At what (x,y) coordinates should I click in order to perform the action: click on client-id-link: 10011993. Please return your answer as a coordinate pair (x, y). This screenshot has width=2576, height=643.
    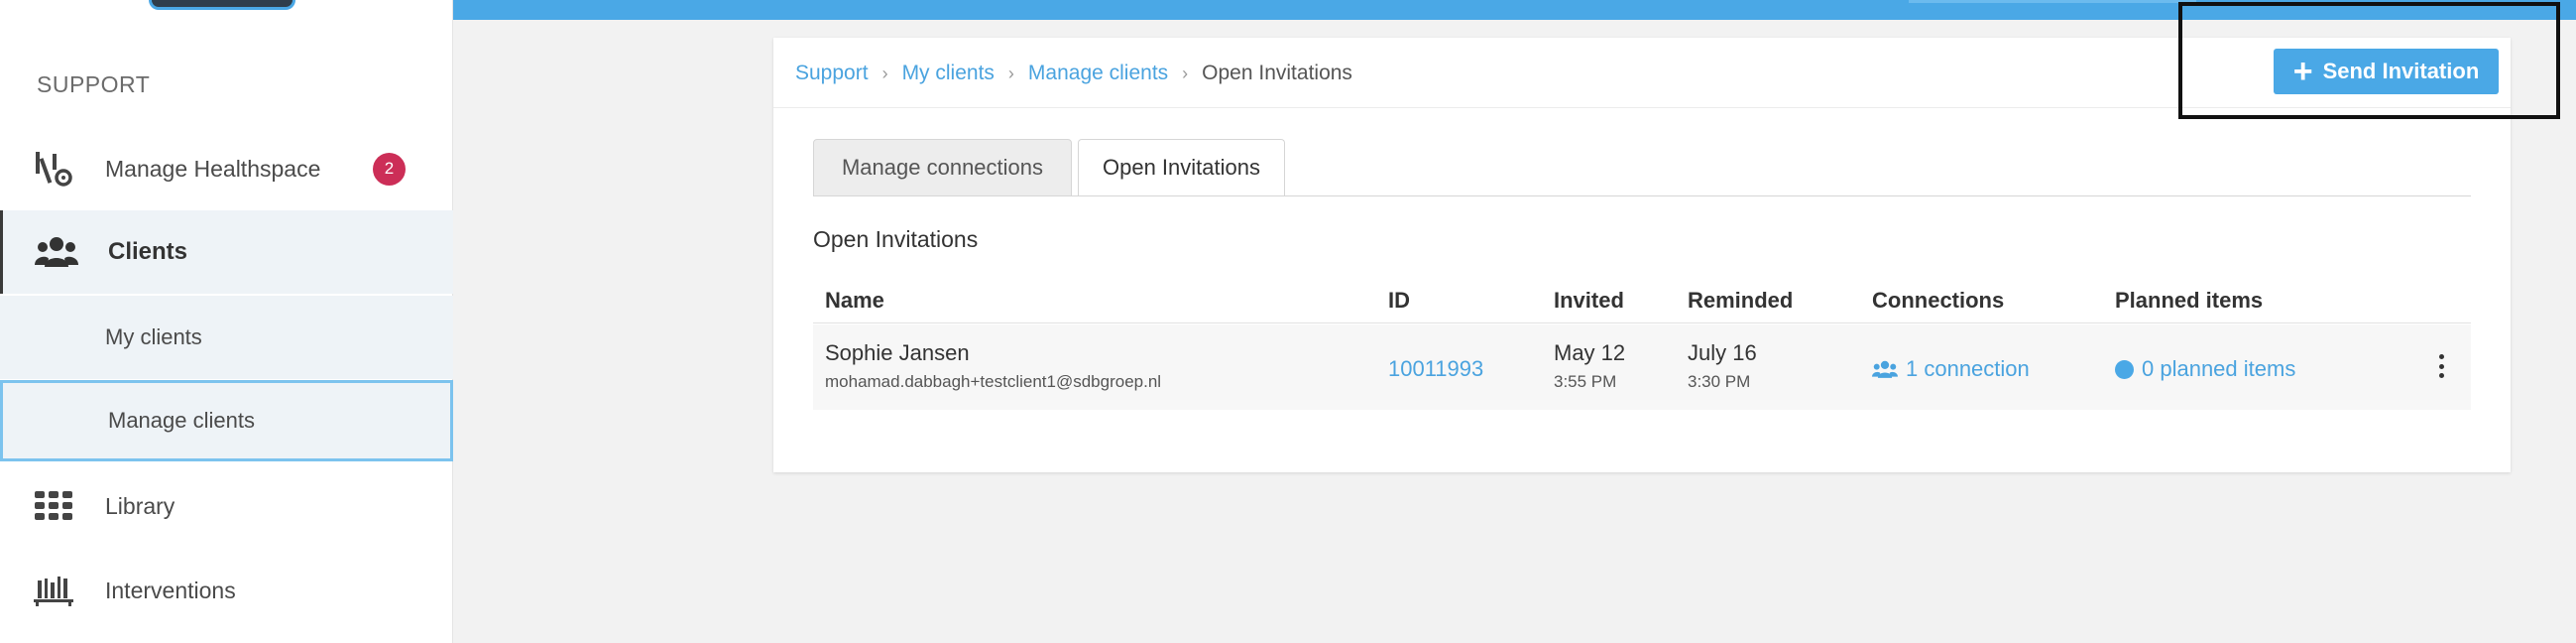
    Looking at the image, I should click on (1436, 369).